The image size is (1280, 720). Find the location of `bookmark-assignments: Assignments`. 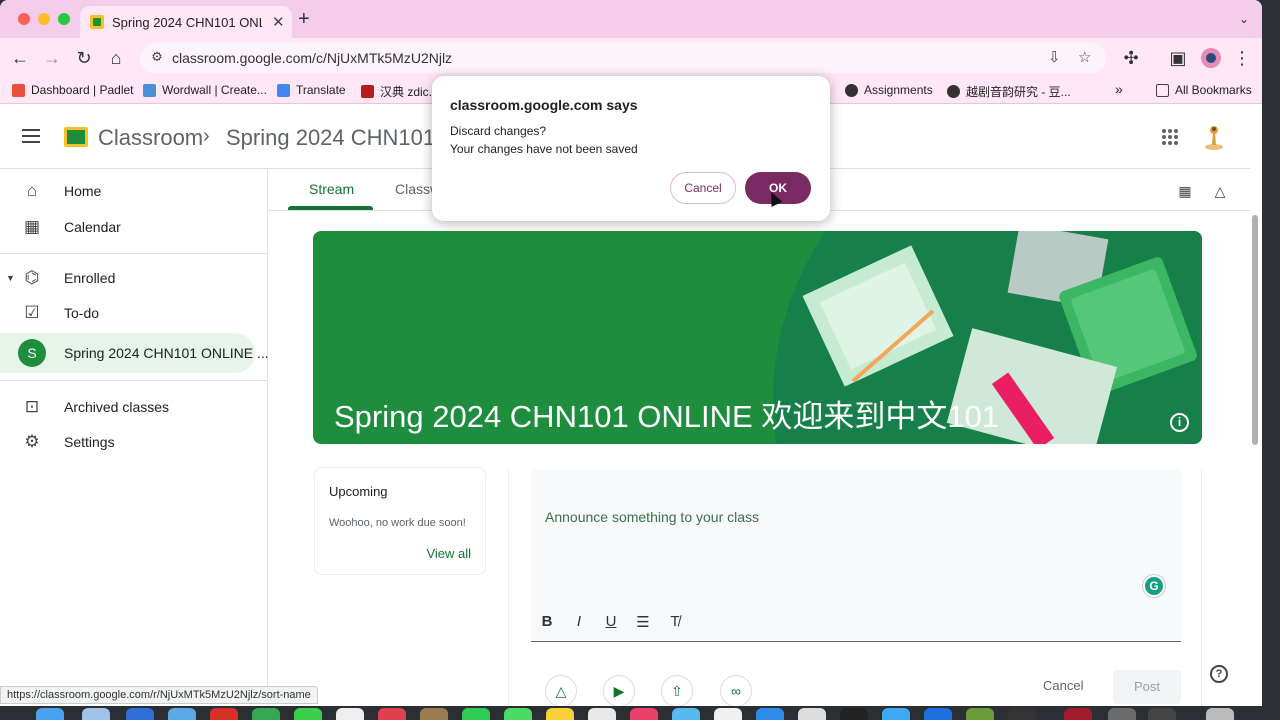

bookmark-assignments: Assignments is located at coordinates (889, 90).